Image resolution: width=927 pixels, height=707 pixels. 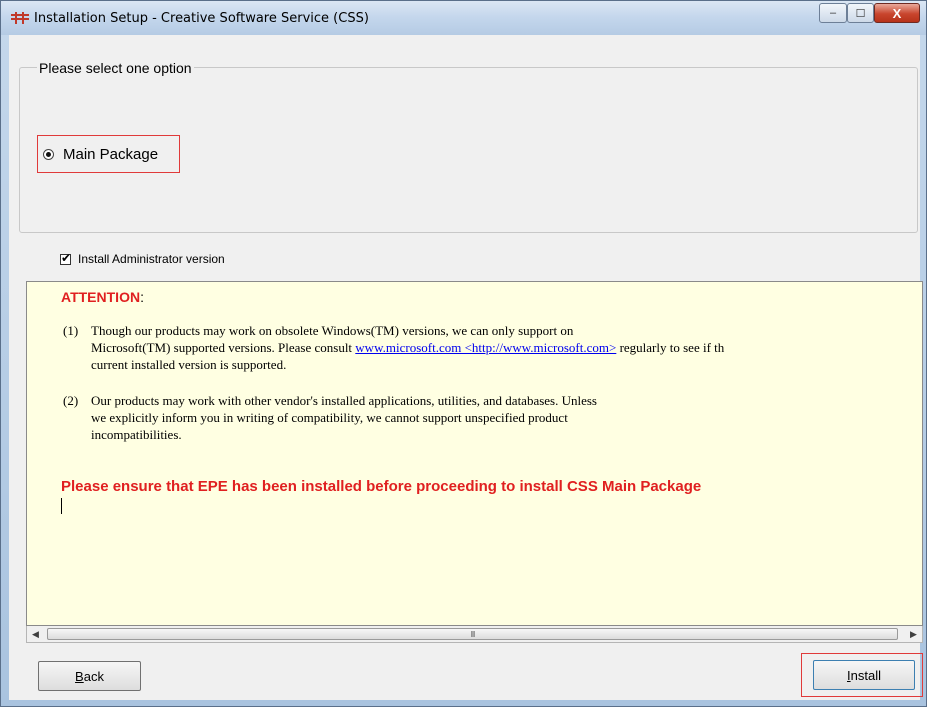 I want to click on main-package-label: Main Package, so click(x=110, y=154).